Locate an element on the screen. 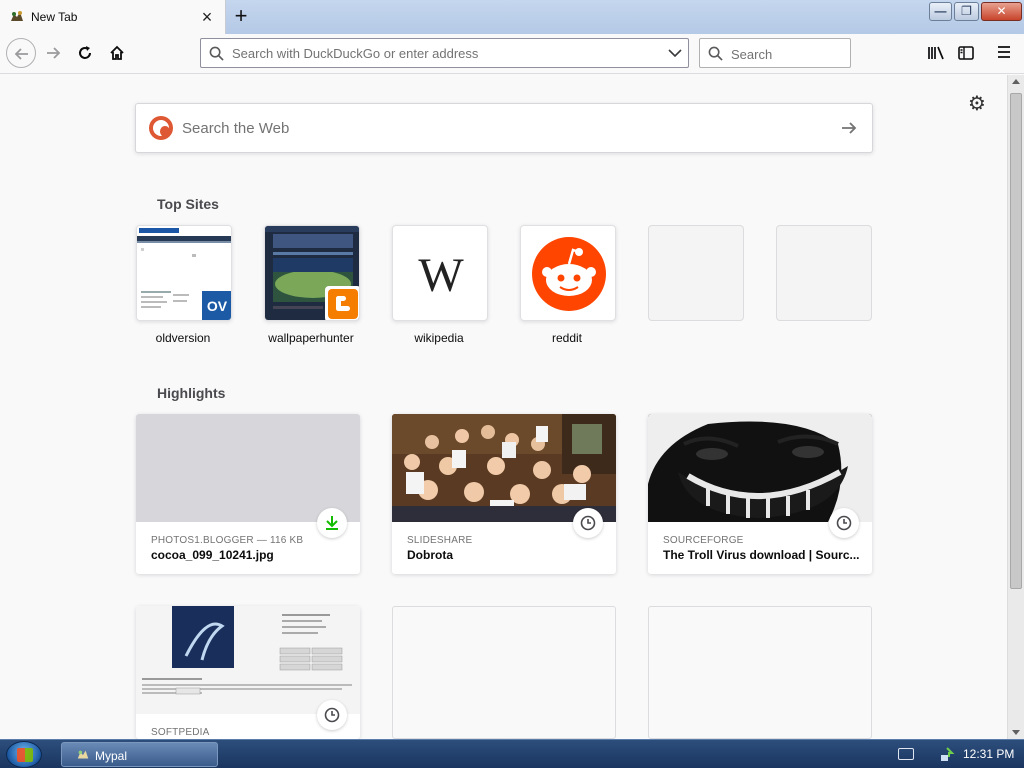  highlight-thumbnail-photo is located at coordinates (504, 468).